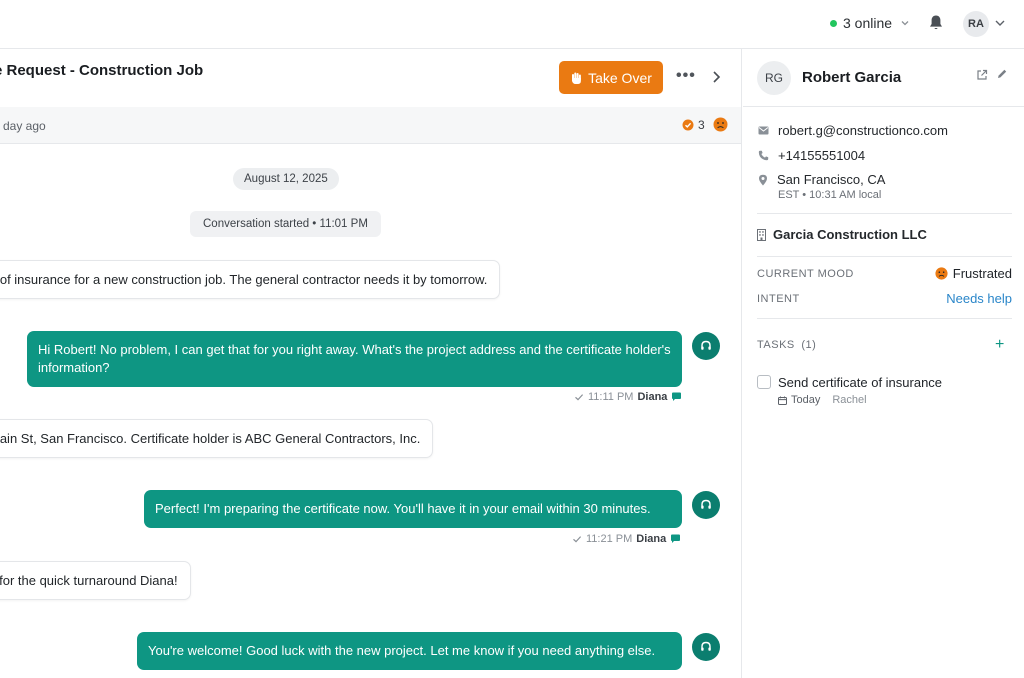 The height and width of the screenshot is (678, 1024). I want to click on customer-phone: +14155551004, so click(811, 155).